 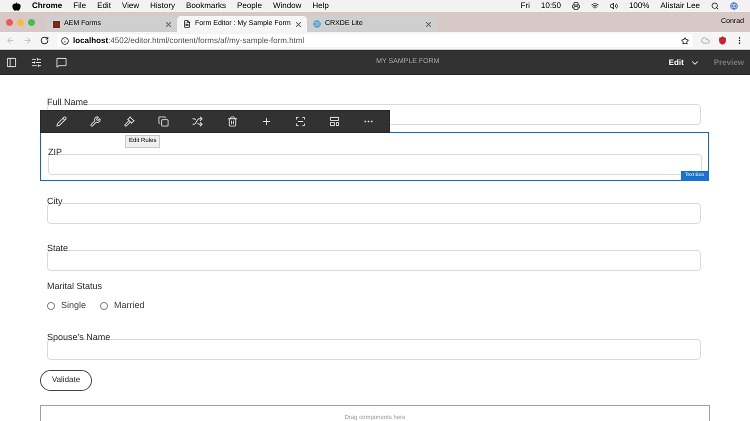 I want to click on radio-label: Married, so click(x=129, y=305).